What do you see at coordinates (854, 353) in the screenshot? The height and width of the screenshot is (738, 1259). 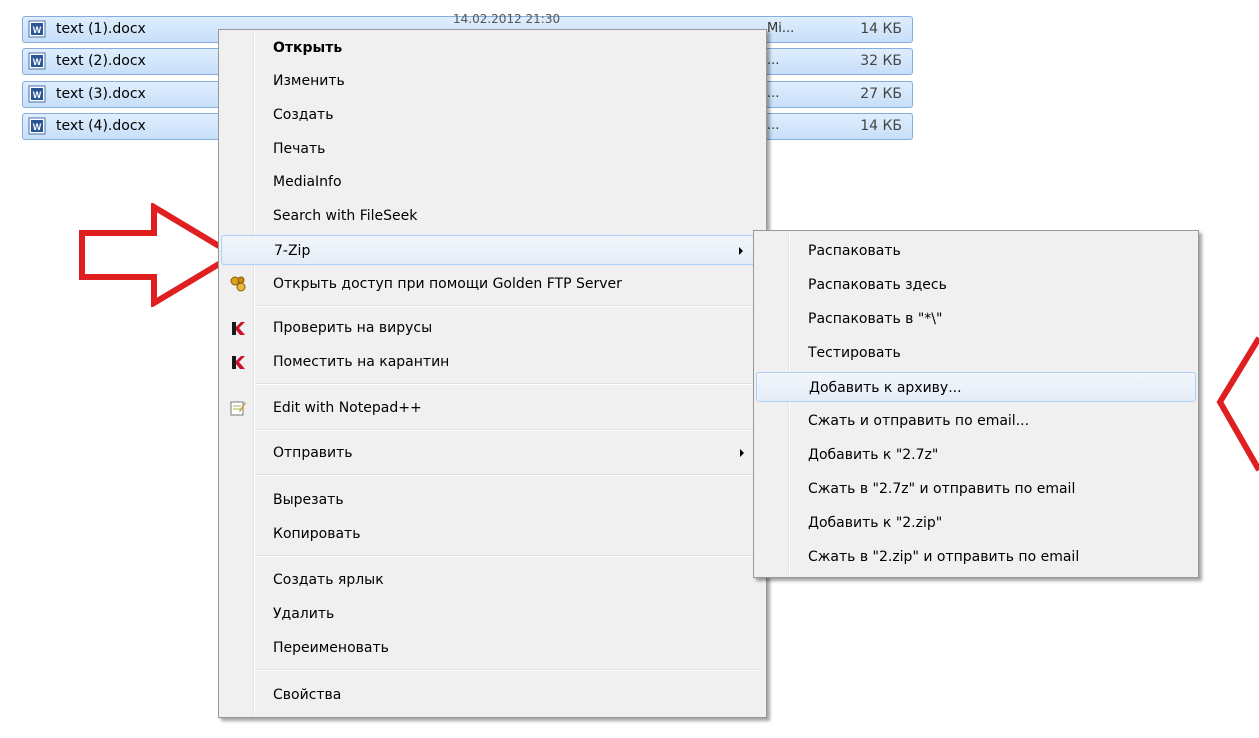 I see `menu-item-label: Тестировать` at bounding box center [854, 353].